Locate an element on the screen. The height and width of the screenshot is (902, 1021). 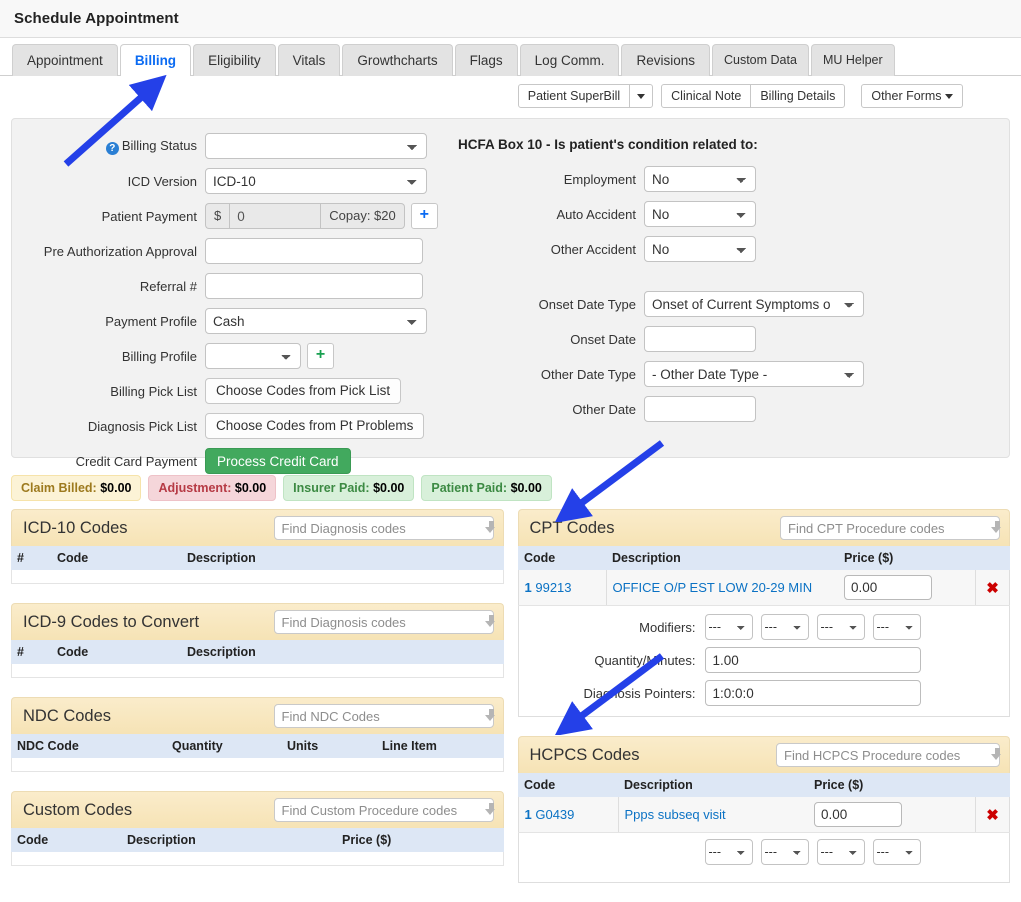
other-date-input is located at coordinates (700, 409).